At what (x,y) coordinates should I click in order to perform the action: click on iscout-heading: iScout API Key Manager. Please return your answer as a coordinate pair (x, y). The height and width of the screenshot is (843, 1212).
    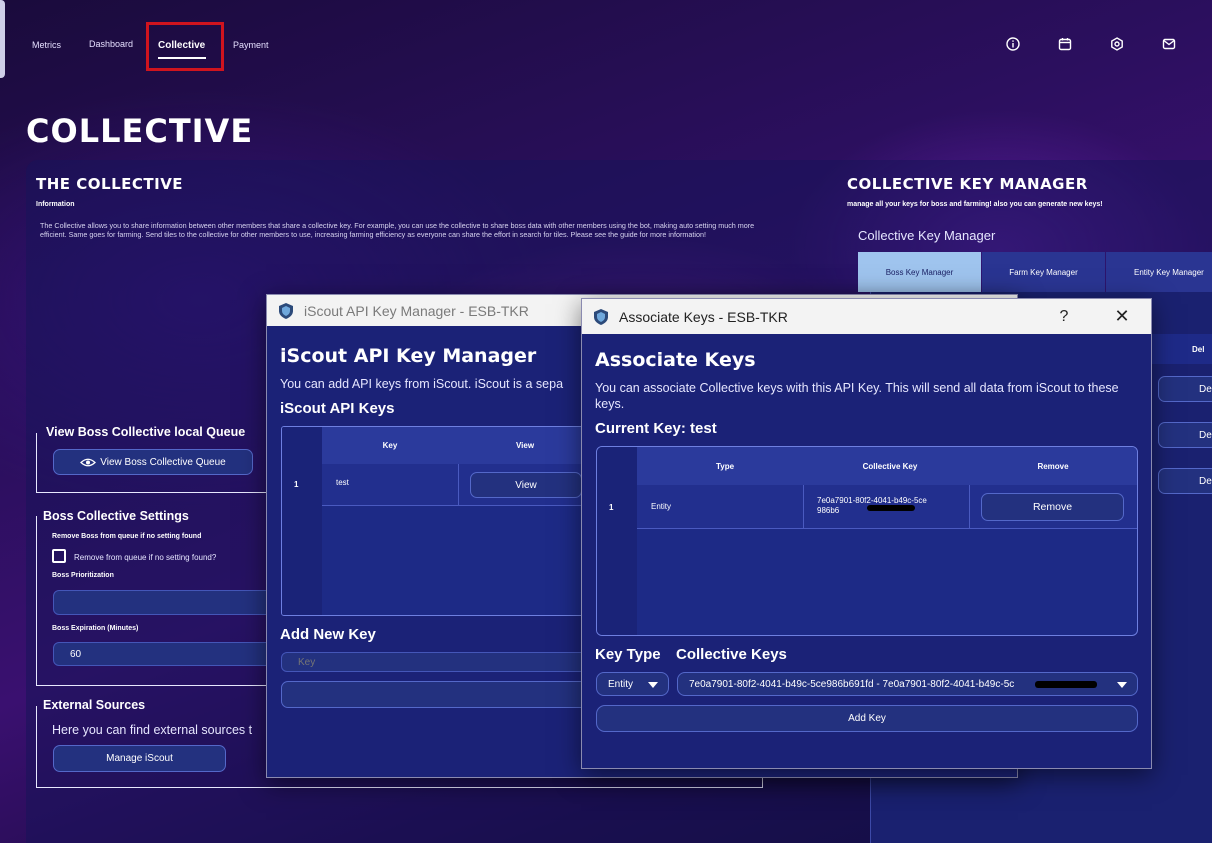
    Looking at the image, I should click on (408, 356).